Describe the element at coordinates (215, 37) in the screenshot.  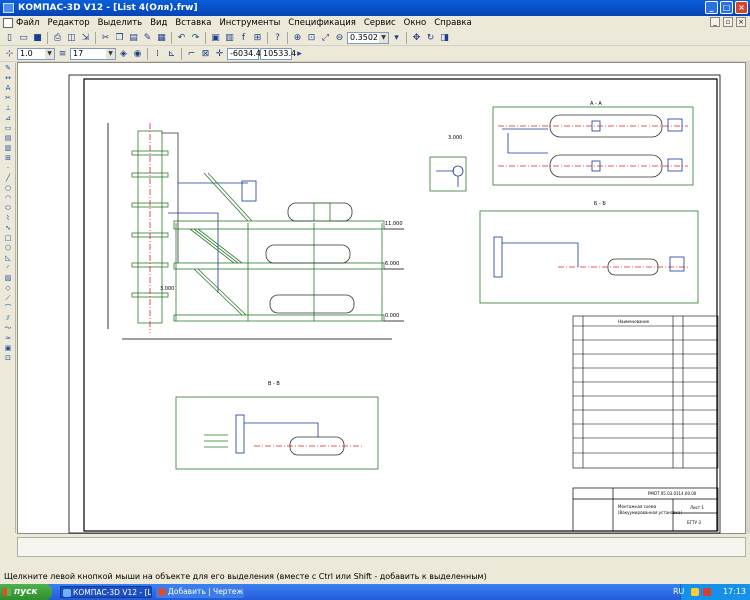
I see `manager-icon: ▣` at that location.